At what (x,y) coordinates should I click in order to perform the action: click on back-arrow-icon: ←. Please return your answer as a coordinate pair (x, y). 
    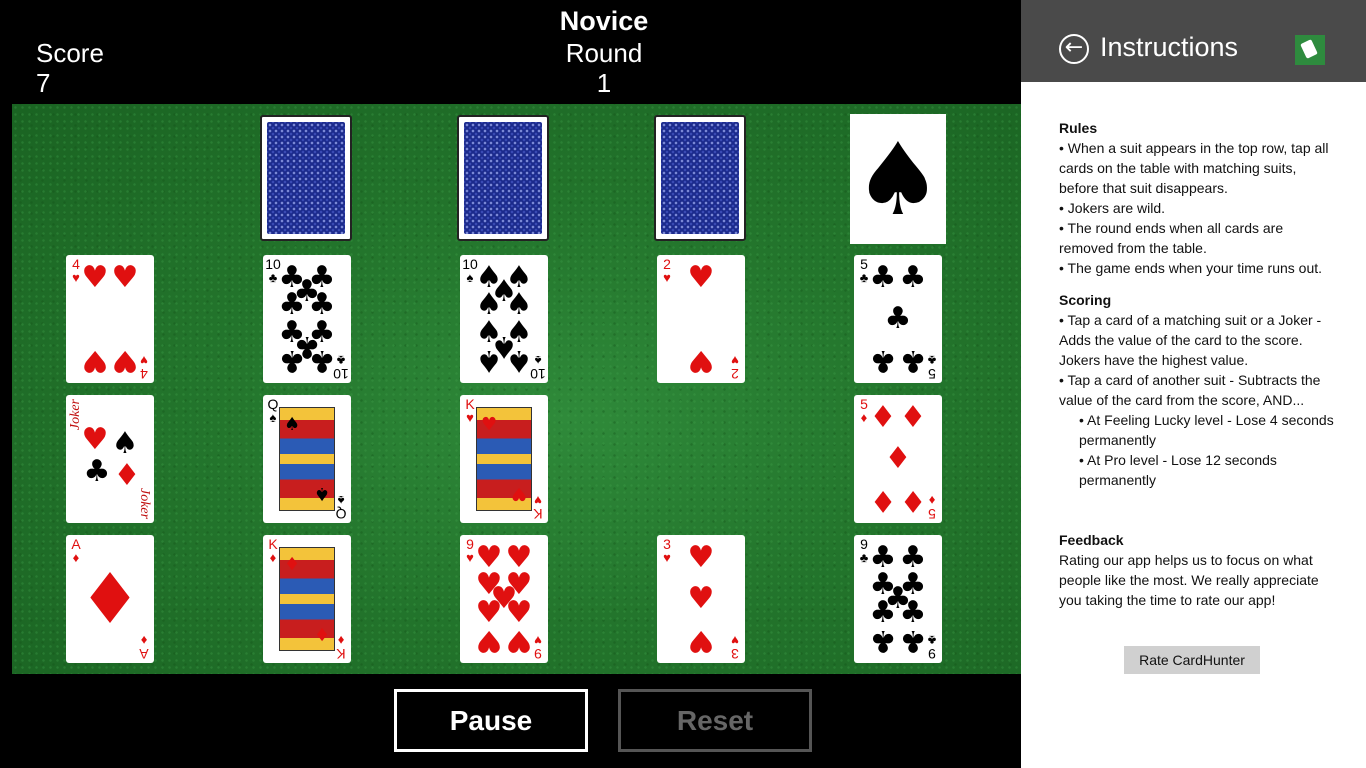
    Looking at the image, I should click on (1074, 49).